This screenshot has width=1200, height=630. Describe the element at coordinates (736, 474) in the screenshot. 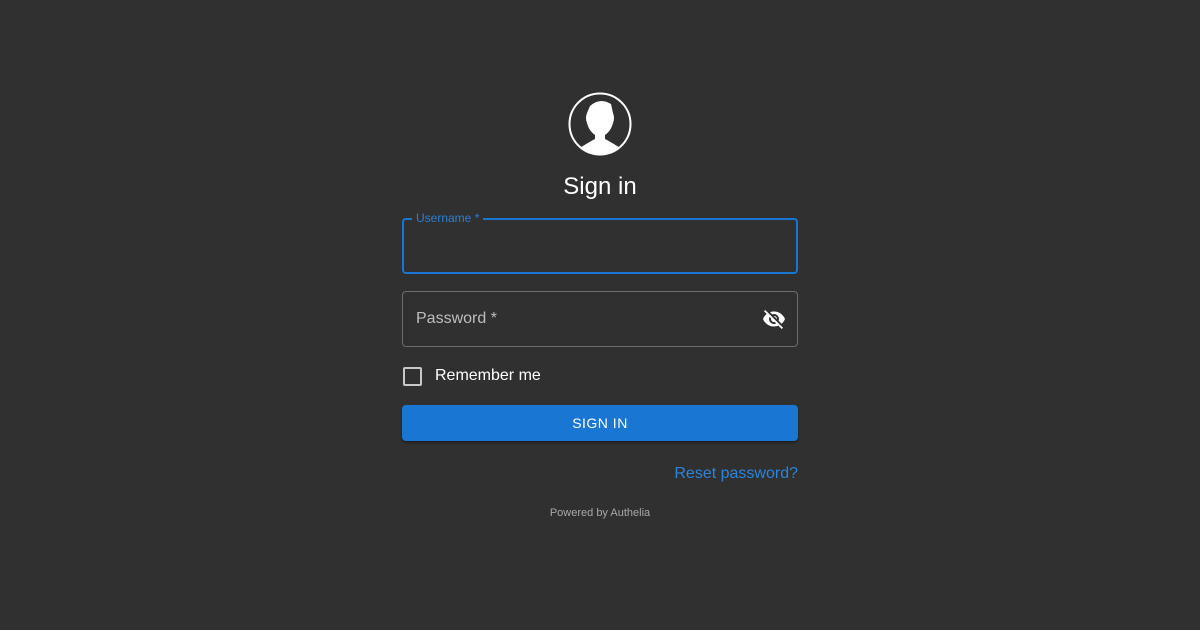

I see `reset-password-link: Reset password?` at that location.